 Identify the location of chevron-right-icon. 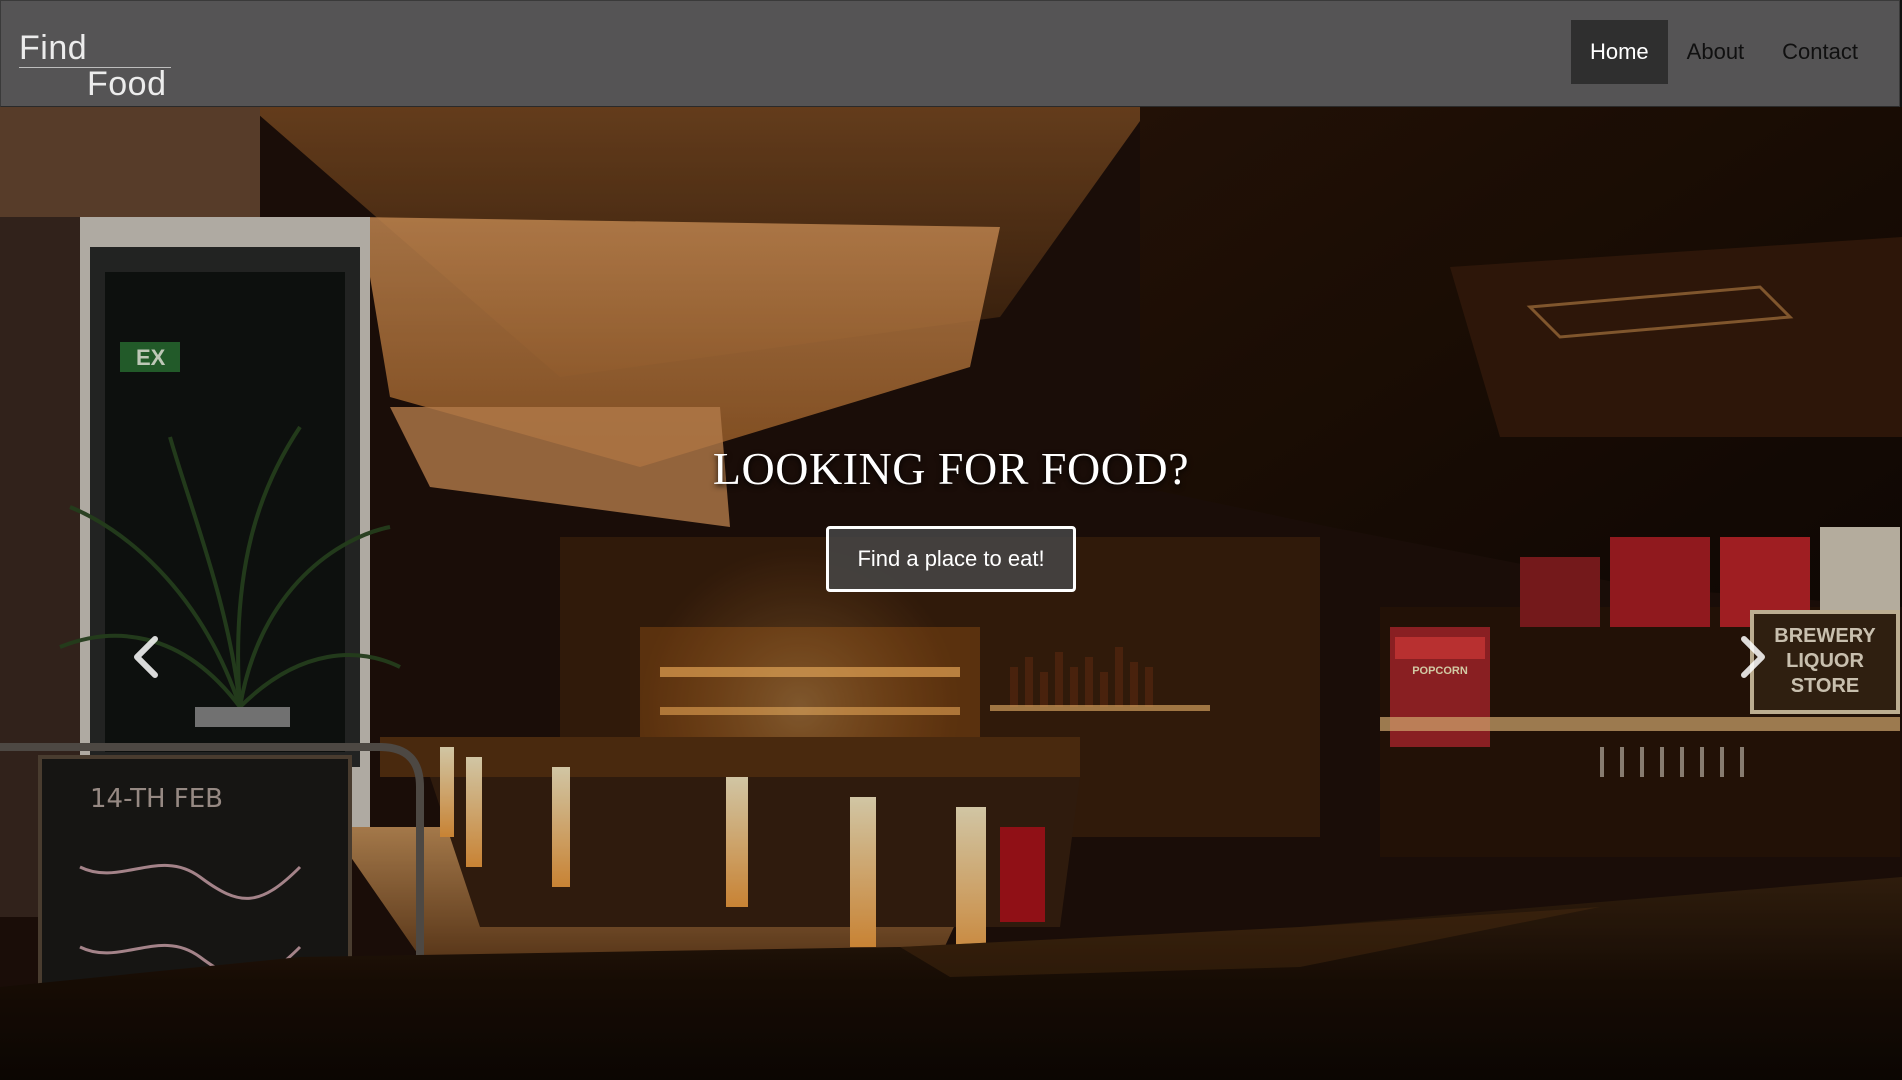
(1753, 657).